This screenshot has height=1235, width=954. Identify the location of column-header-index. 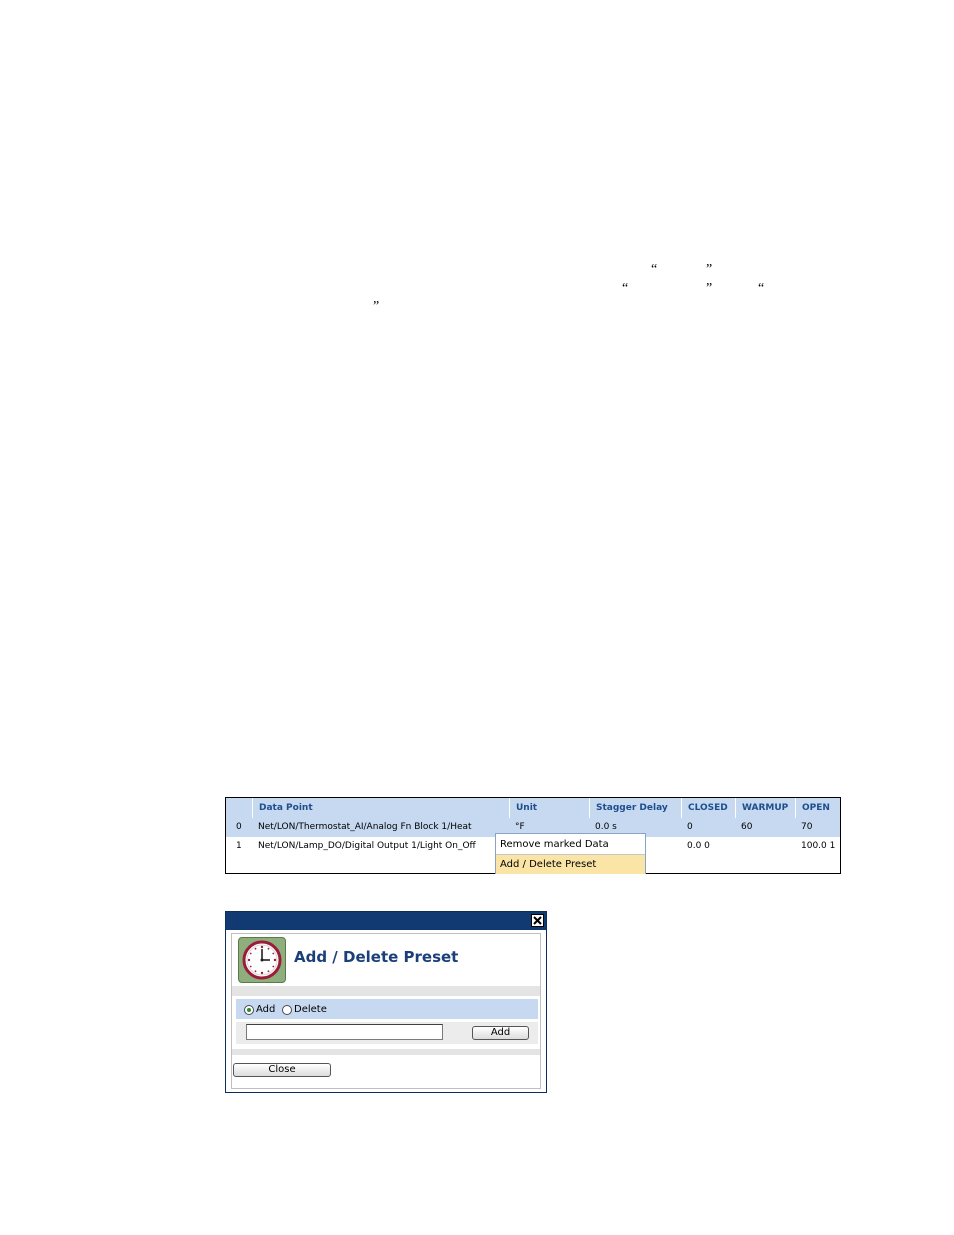
(239, 808).